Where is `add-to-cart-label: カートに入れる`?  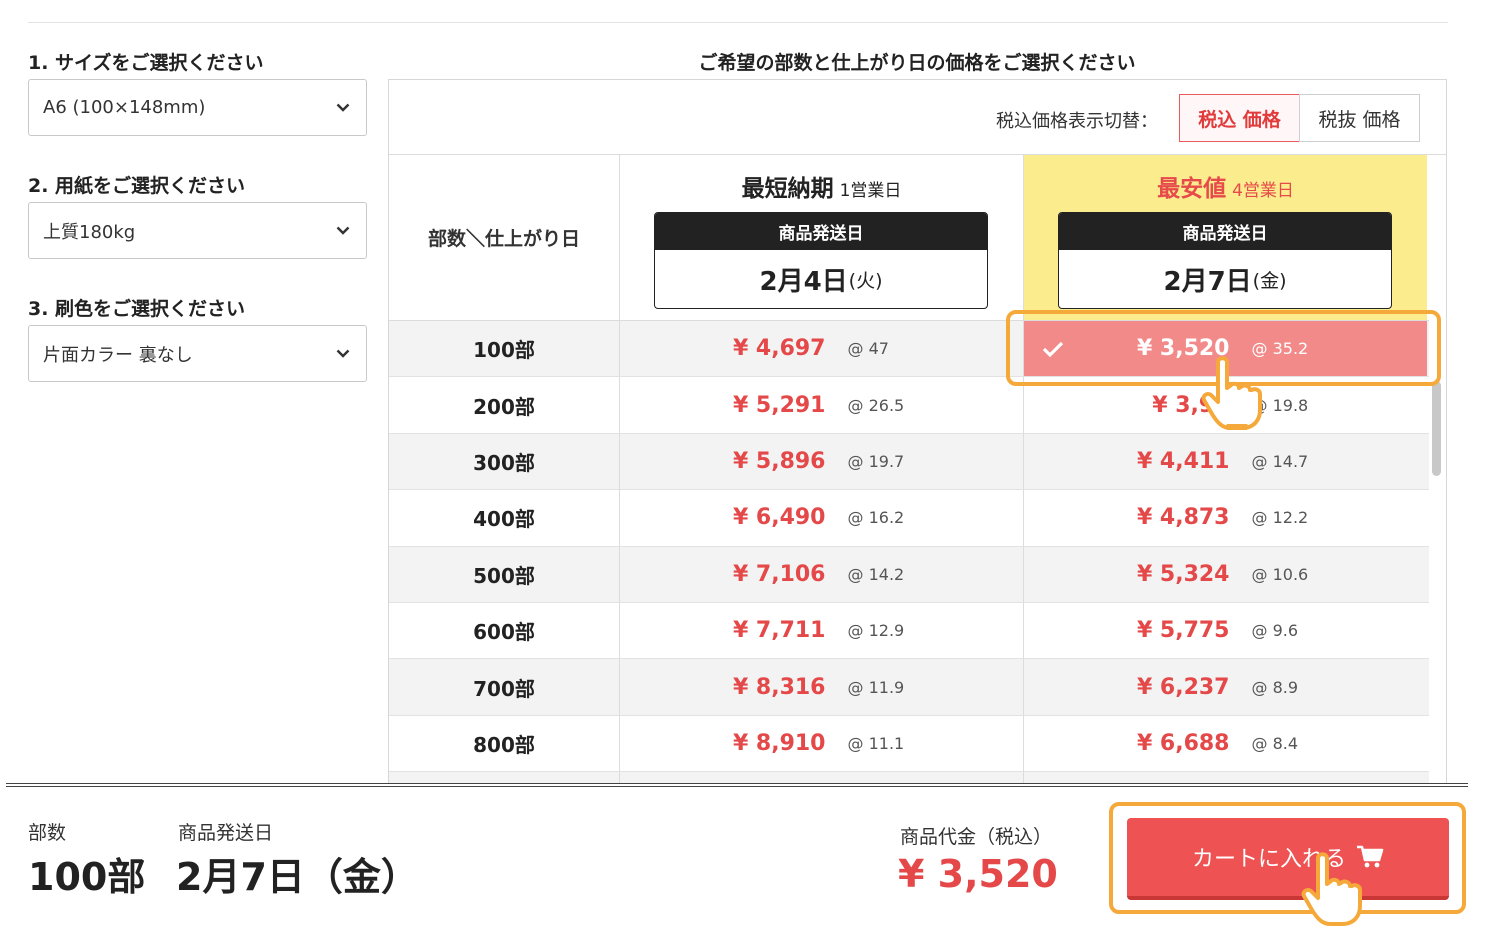 add-to-cart-label: カートに入れる is located at coordinates (1268, 859).